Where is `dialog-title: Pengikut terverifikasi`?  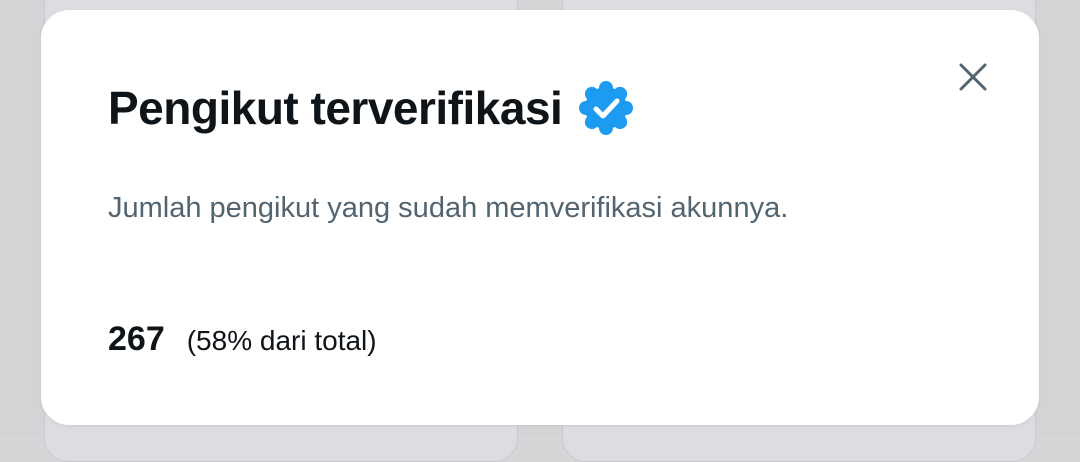 dialog-title: Pengikut terverifikasi is located at coordinates (335, 108).